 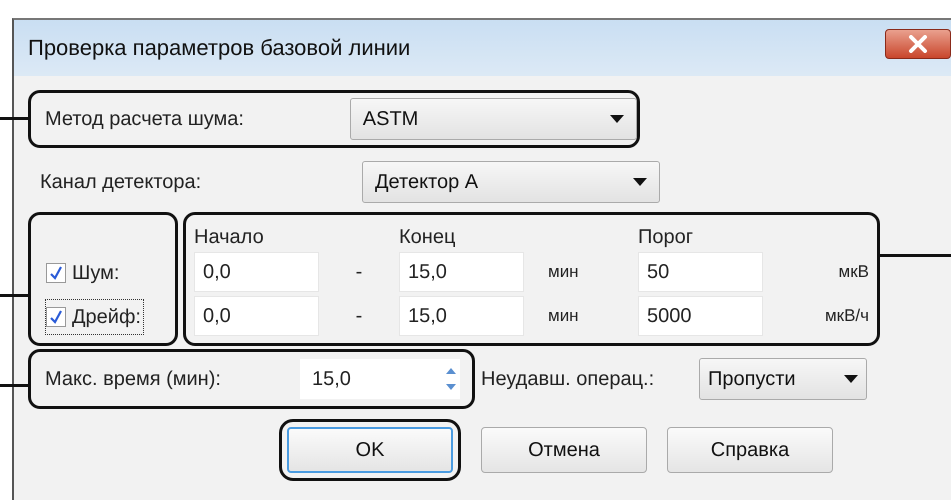 What do you see at coordinates (564, 450) in the screenshot?
I see `dialog-button: Отмена` at bounding box center [564, 450].